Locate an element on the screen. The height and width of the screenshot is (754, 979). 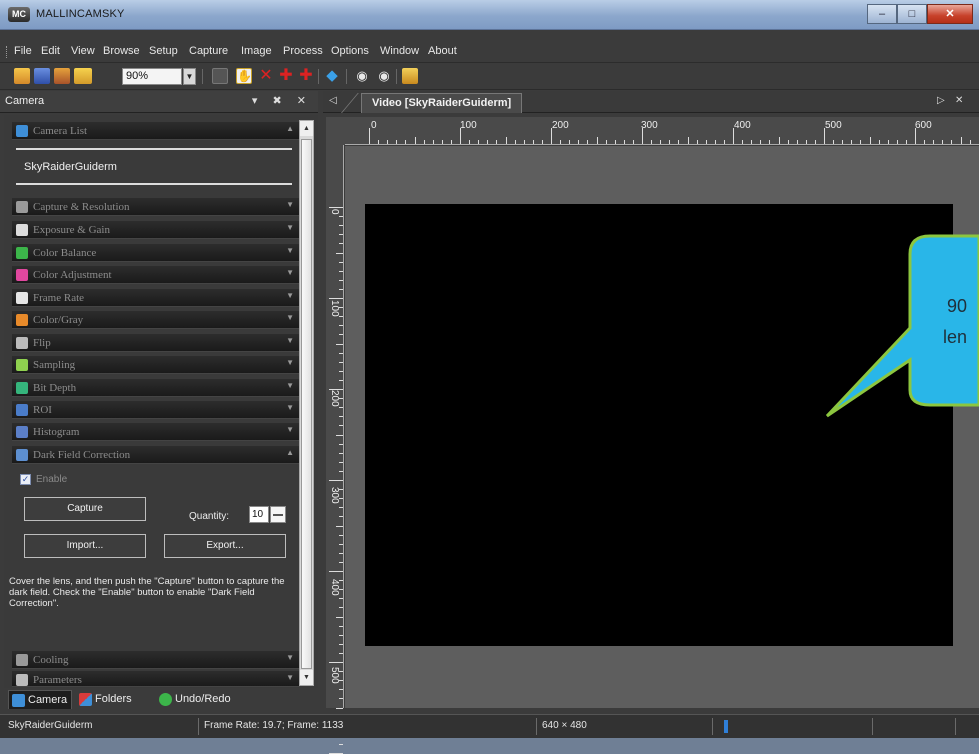
crosshair-icon: ✚ is located at coordinates (286, 76).